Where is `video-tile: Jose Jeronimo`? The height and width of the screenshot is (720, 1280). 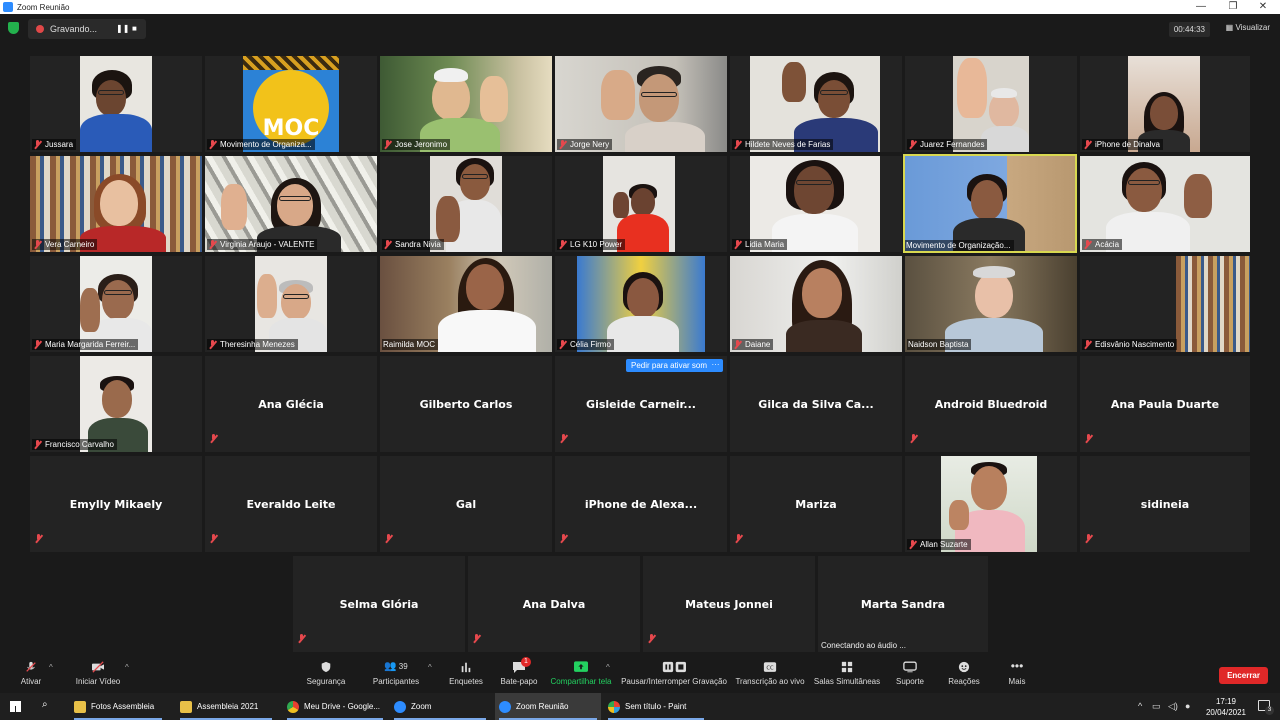 video-tile: Jose Jeronimo is located at coordinates (466, 104).